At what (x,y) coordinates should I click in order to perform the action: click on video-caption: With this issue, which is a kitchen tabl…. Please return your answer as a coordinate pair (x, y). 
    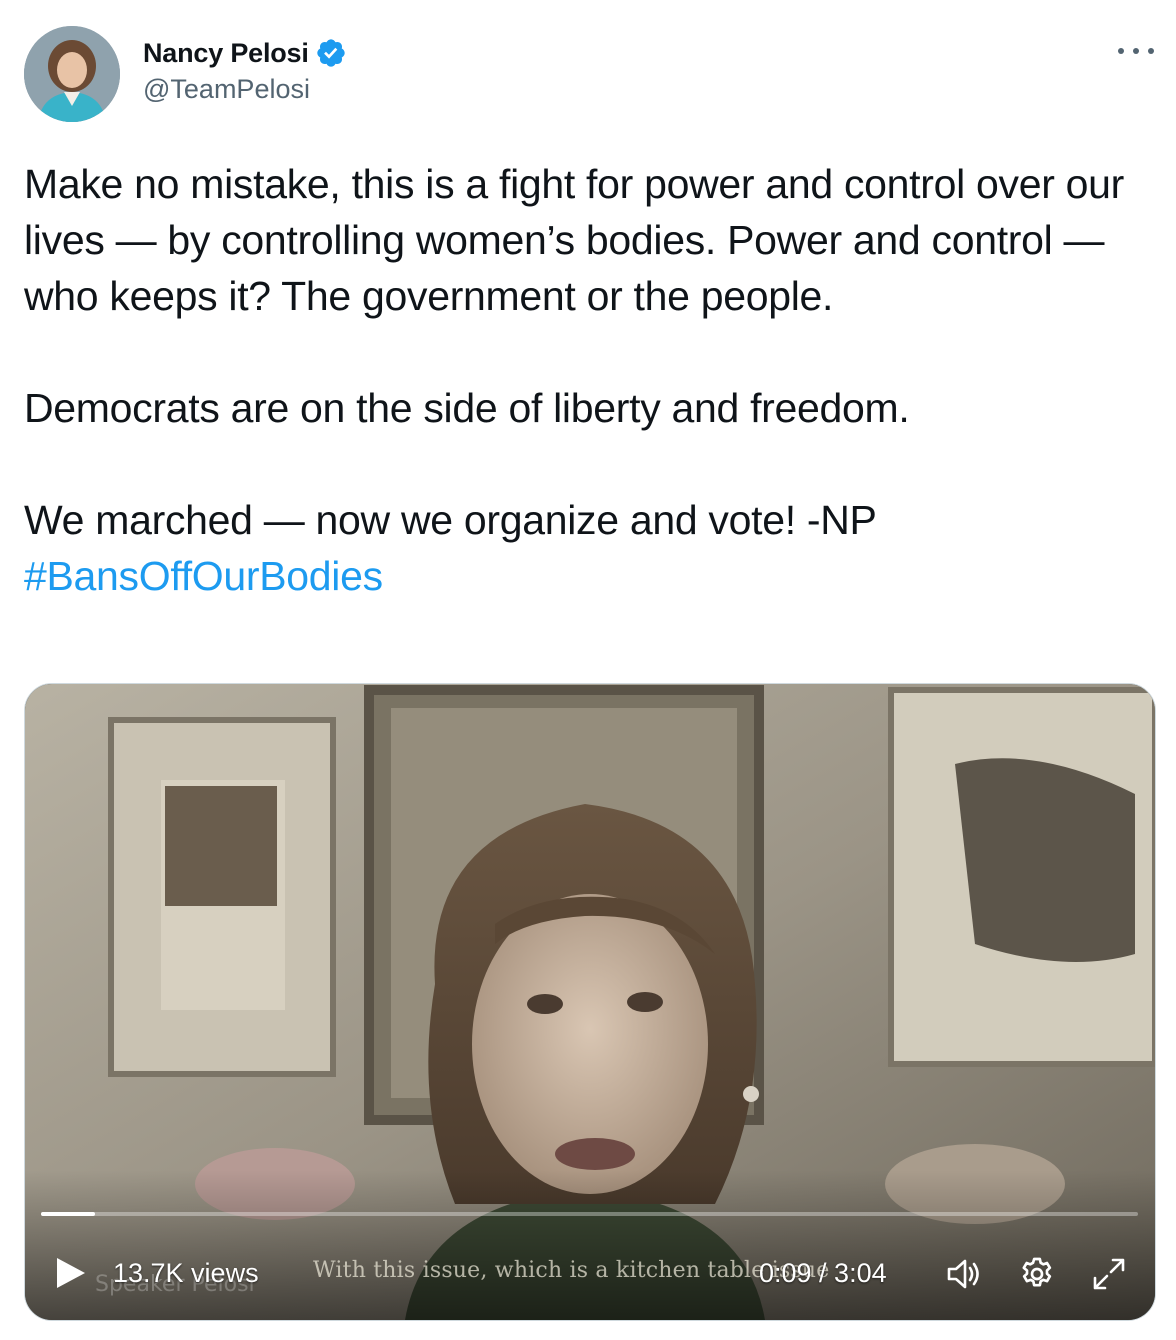
    Looking at the image, I should click on (571, 1270).